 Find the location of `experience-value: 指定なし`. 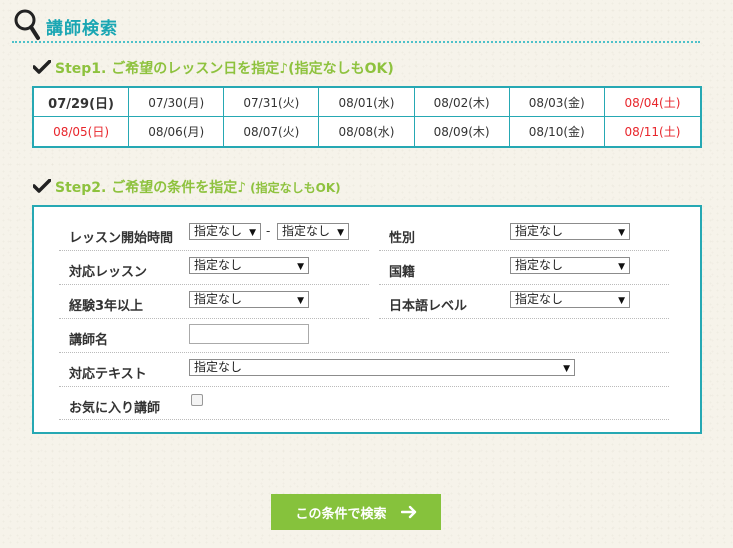

experience-value: 指定なし is located at coordinates (218, 299).